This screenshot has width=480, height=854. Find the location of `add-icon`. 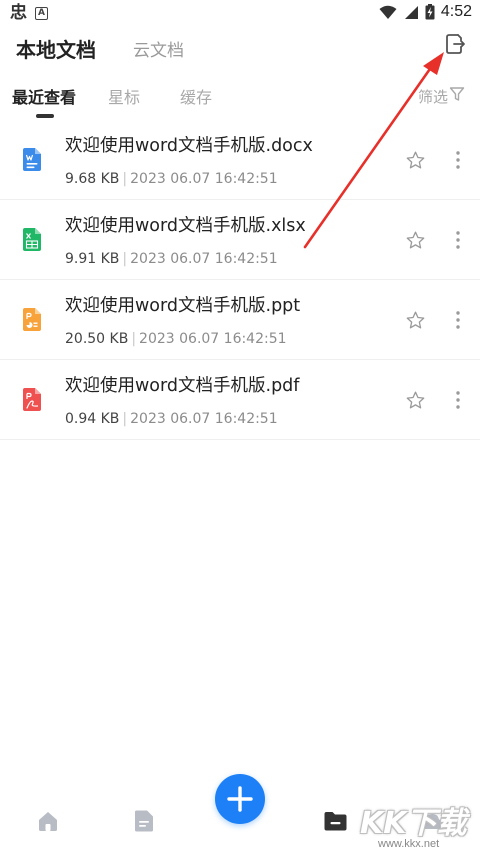

add-icon is located at coordinates (240, 799).